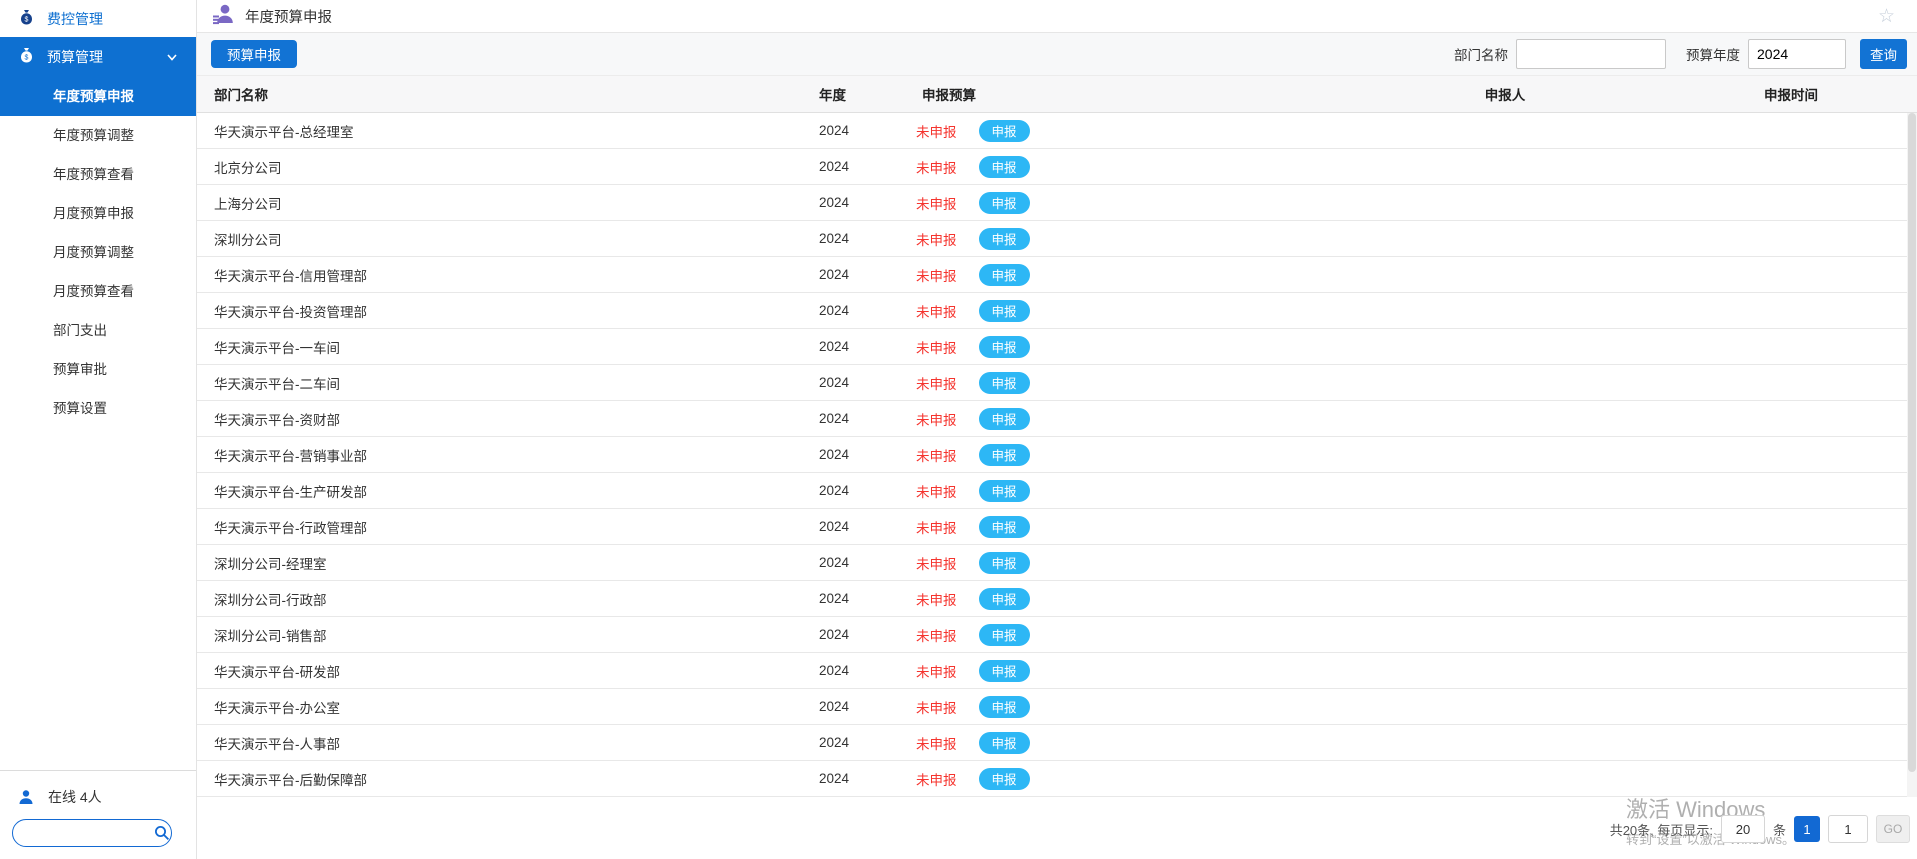 The height and width of the screenshot is (859, 1917). I want to click on cell-dept-name: 华天演示平台-总经理室, so click(284, 132).